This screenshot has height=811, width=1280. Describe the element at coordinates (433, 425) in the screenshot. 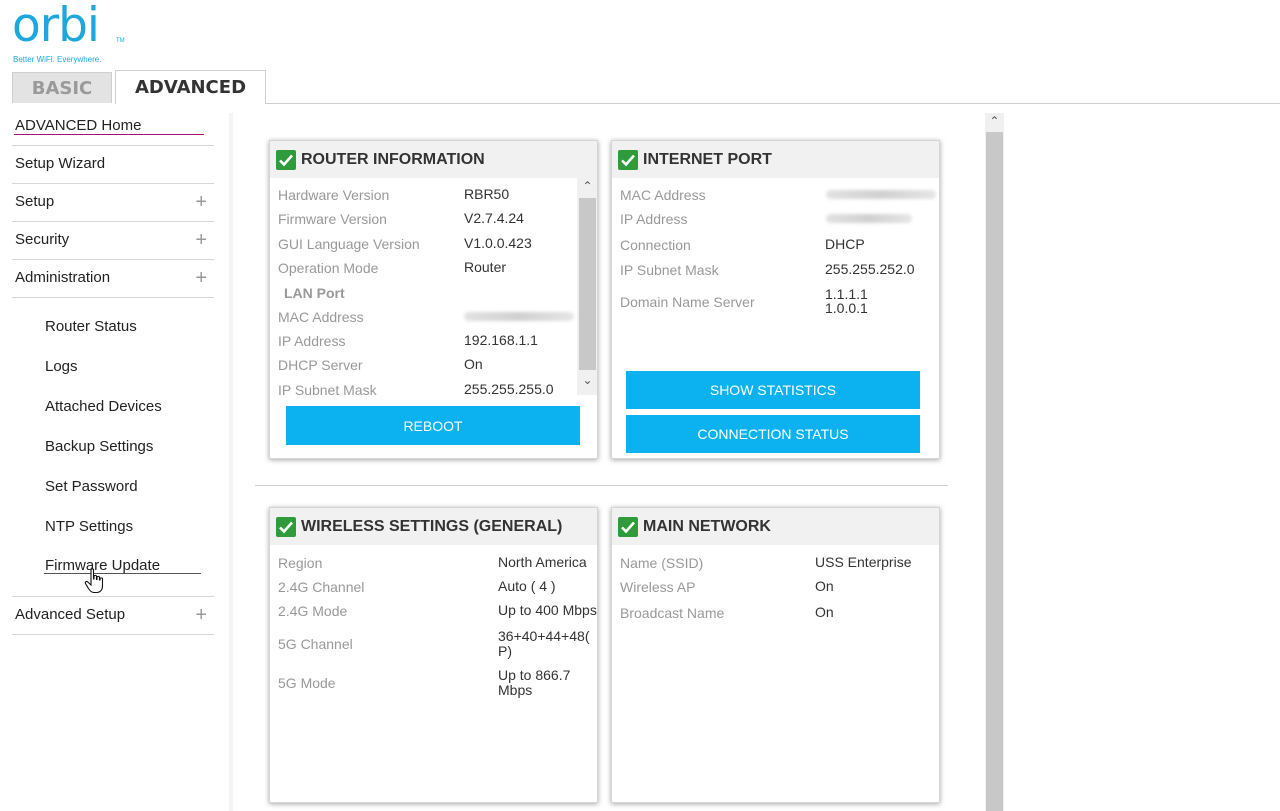

I see `reboot-button: REBOOT` at that location.